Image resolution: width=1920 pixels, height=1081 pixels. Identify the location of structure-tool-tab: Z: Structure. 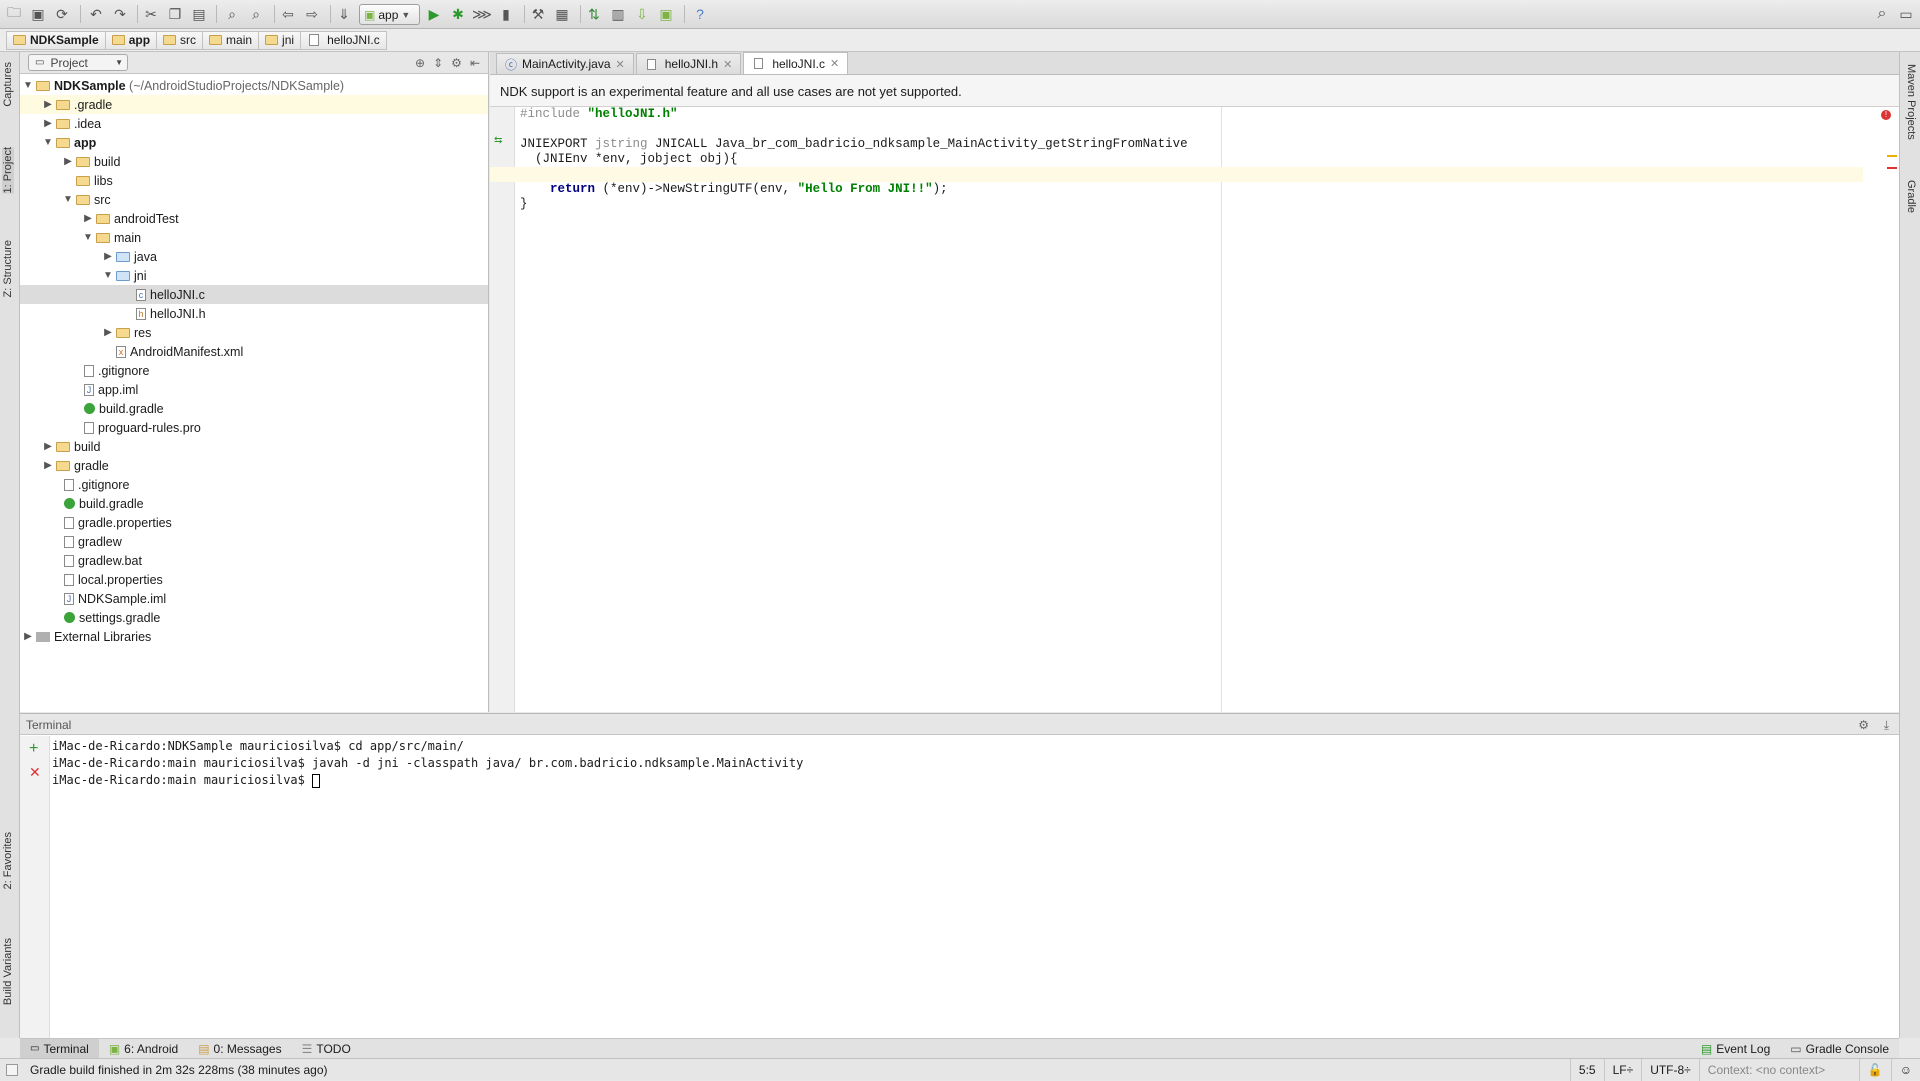
(8, 268).